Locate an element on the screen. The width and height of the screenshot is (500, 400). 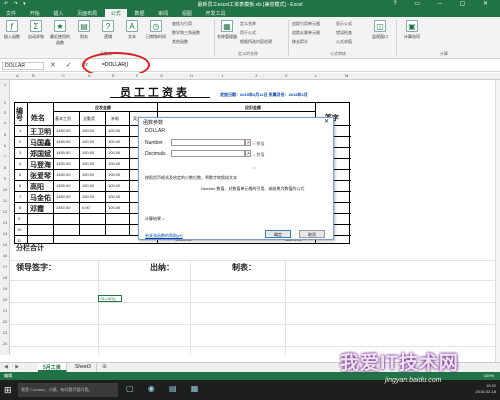
tab-page-layout: 页面布局 is located at coordinates (87, 13).